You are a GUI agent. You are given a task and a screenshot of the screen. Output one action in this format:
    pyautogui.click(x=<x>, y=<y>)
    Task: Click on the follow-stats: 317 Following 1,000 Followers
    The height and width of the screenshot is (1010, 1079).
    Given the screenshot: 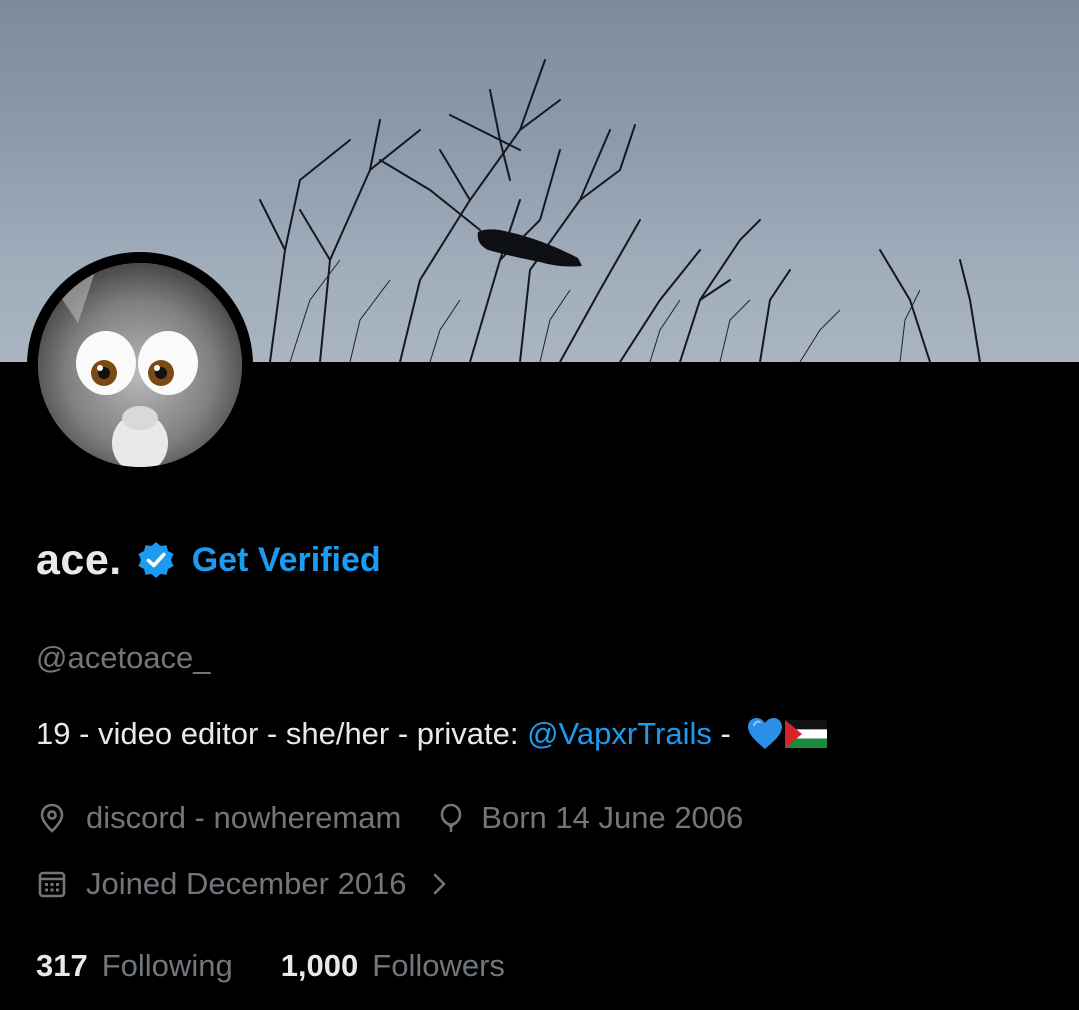 What is the action you would take?
    pyautogui.click(x=270, y=966)
    